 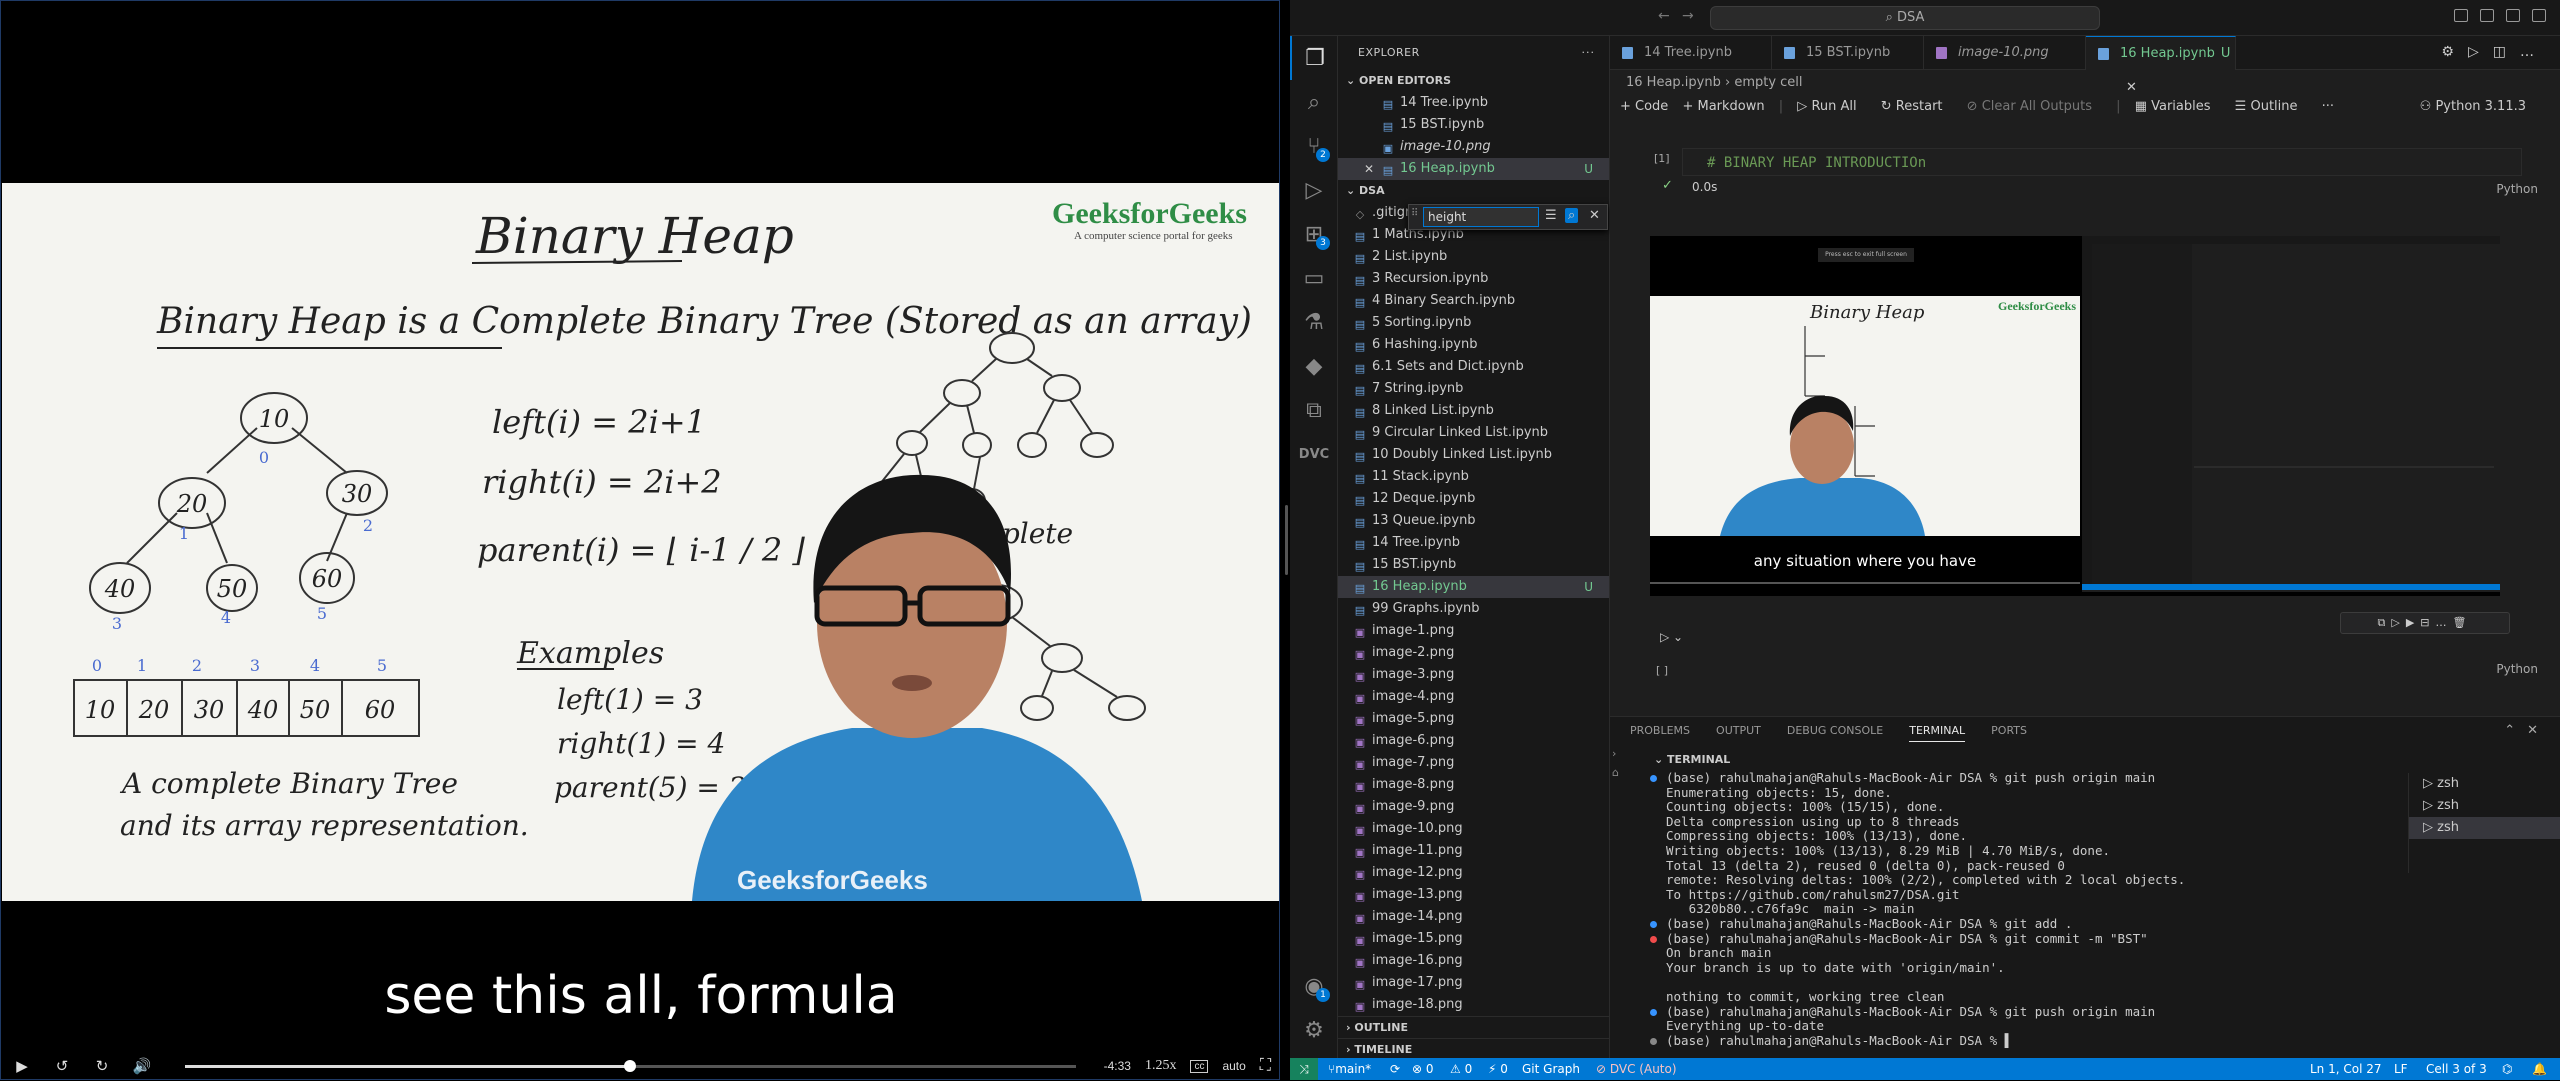 What do you see at coordinates (1461, 1069) in the screenshot?
I see `warnings-indicator: ⚠ 0` at bounding box center [1461, 1069].